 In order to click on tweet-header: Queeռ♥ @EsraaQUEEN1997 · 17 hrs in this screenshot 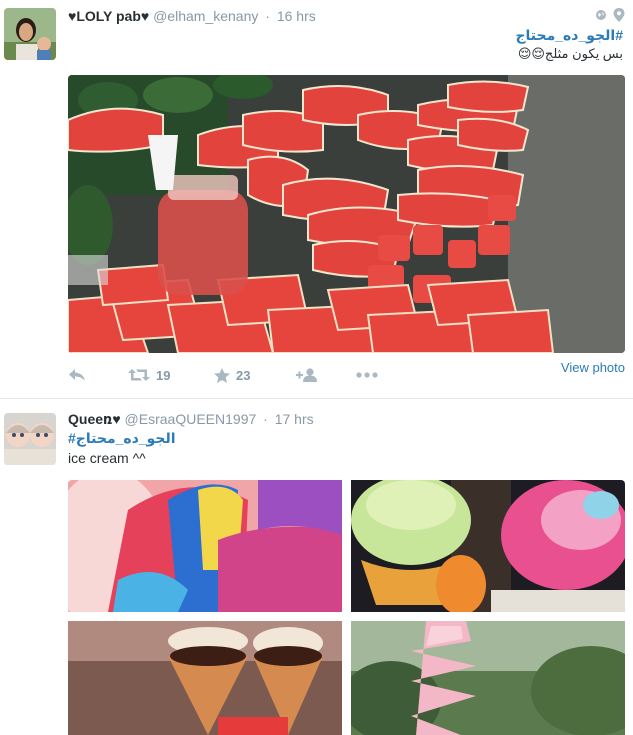, I will do `click(191, 419)`.